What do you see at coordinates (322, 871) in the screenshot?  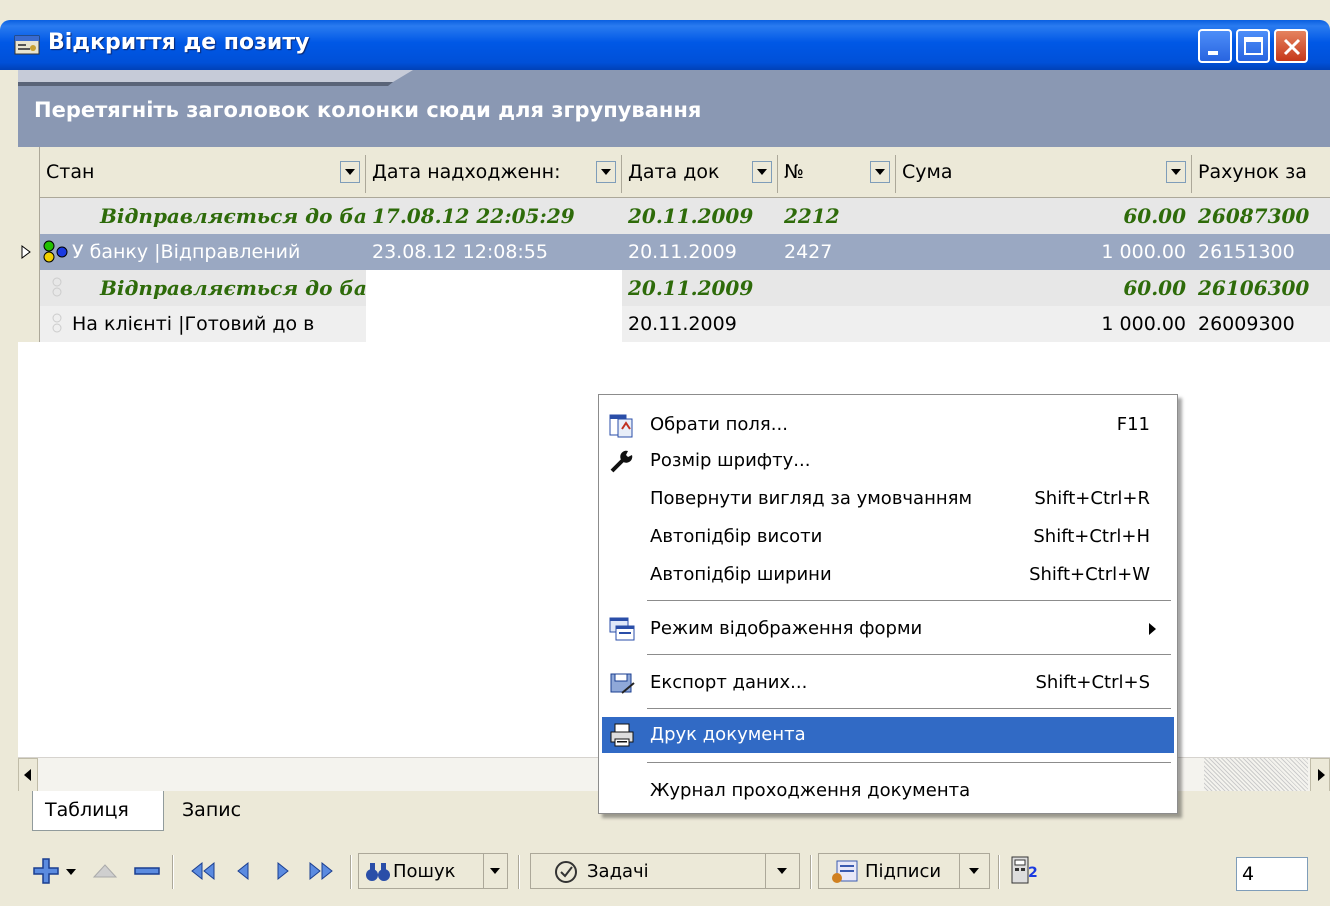 I see `last-record-icon` at bounding box center [322, 871].